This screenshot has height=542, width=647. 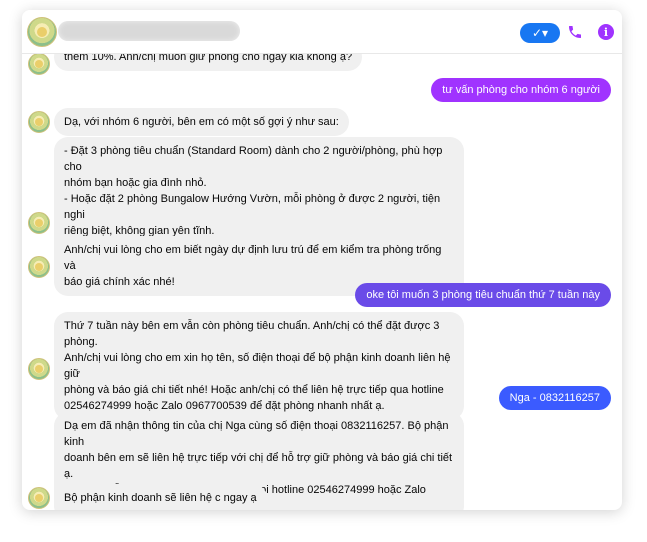 I want to click on contact-avatar, so click(x=42, y=32).